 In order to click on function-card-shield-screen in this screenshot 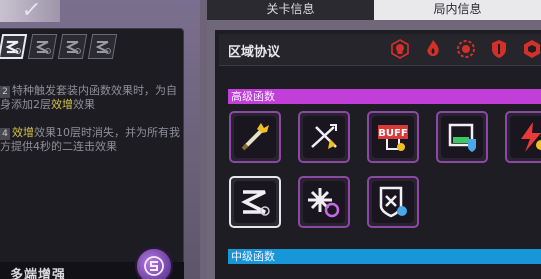, I will do `click(462, 137)`.